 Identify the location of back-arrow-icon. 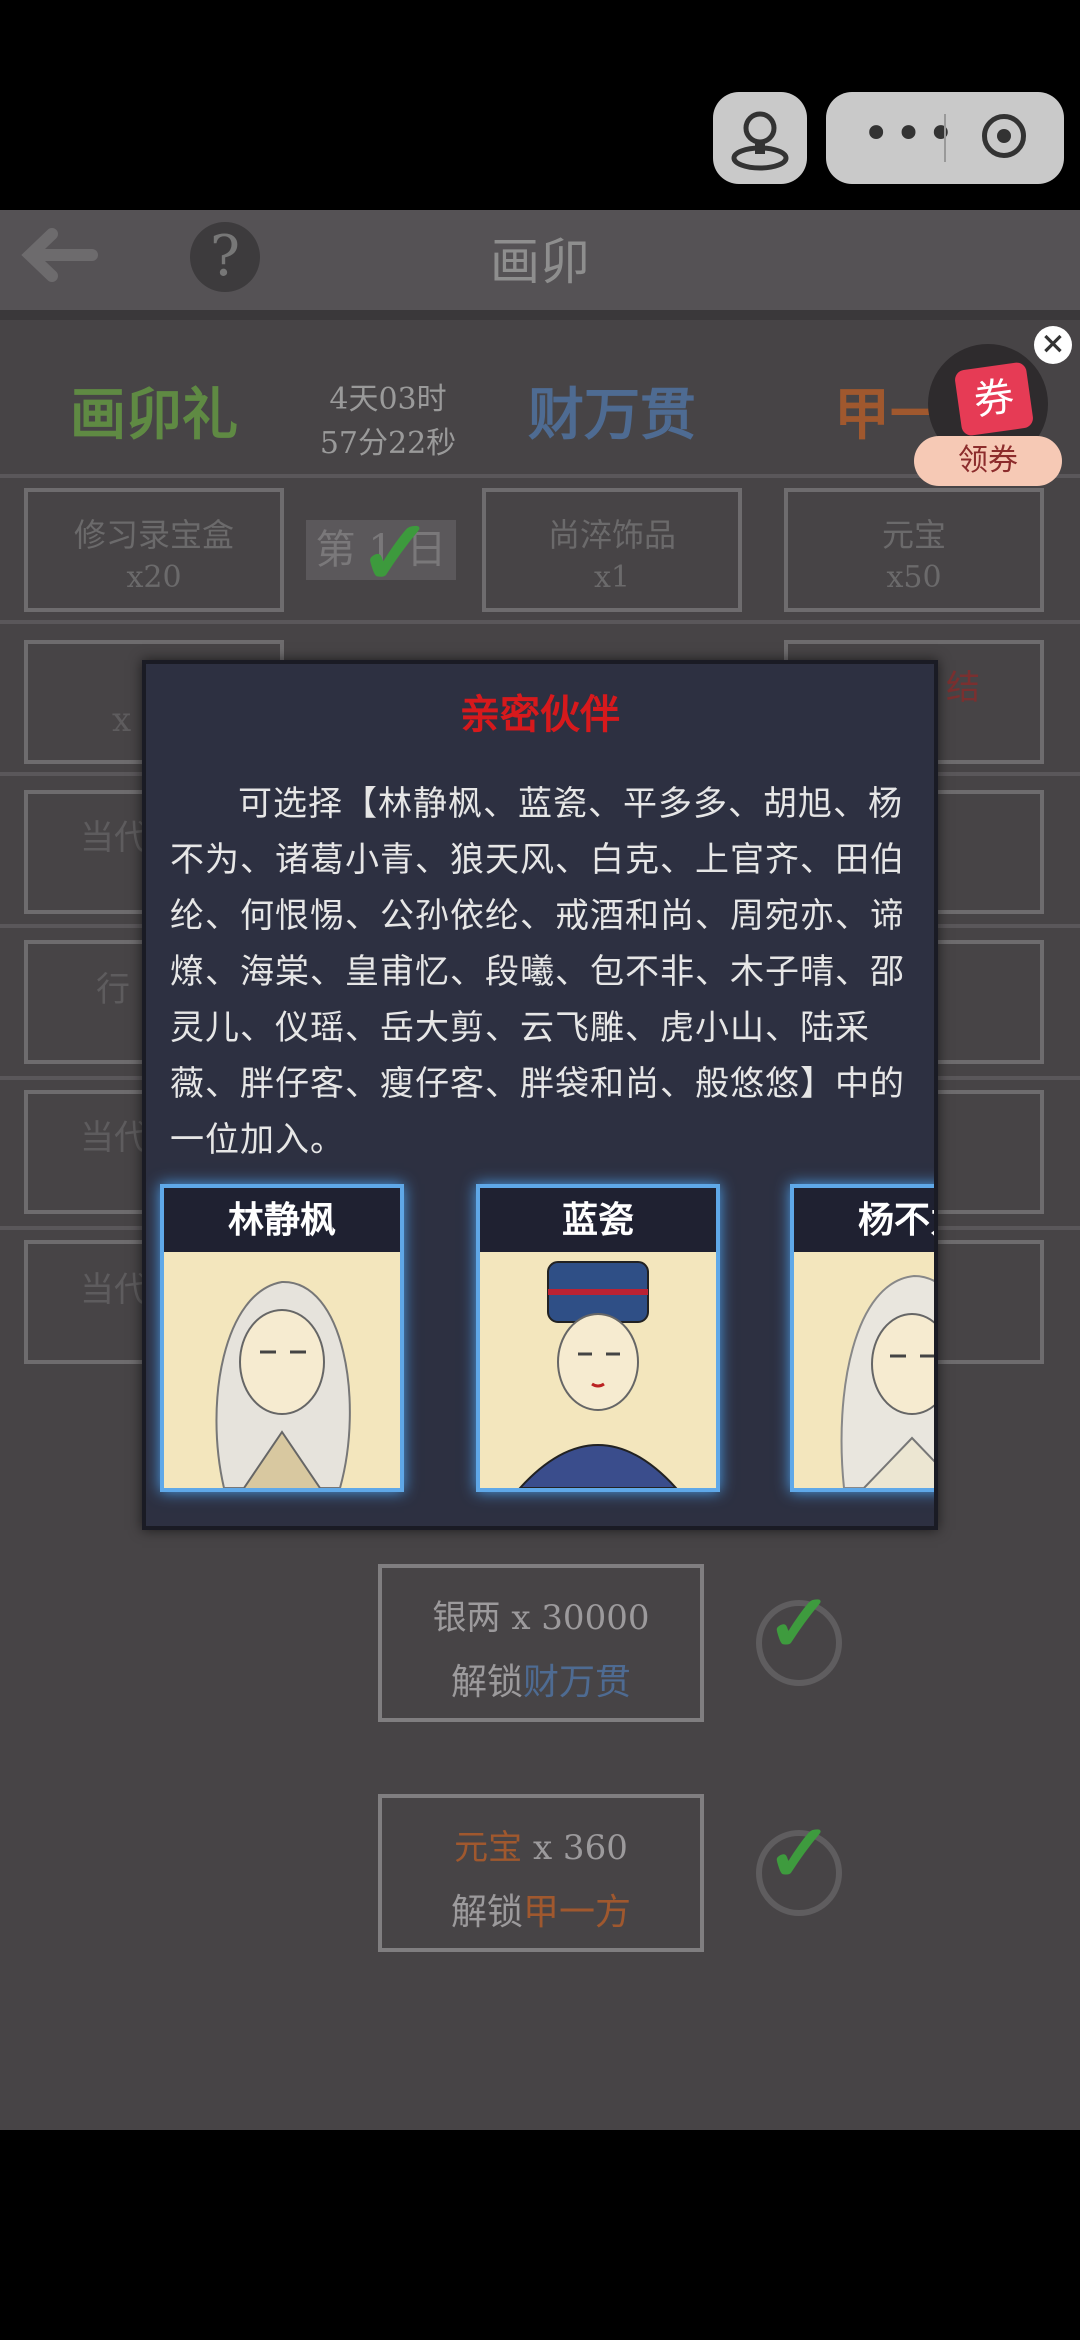
(57, 255).